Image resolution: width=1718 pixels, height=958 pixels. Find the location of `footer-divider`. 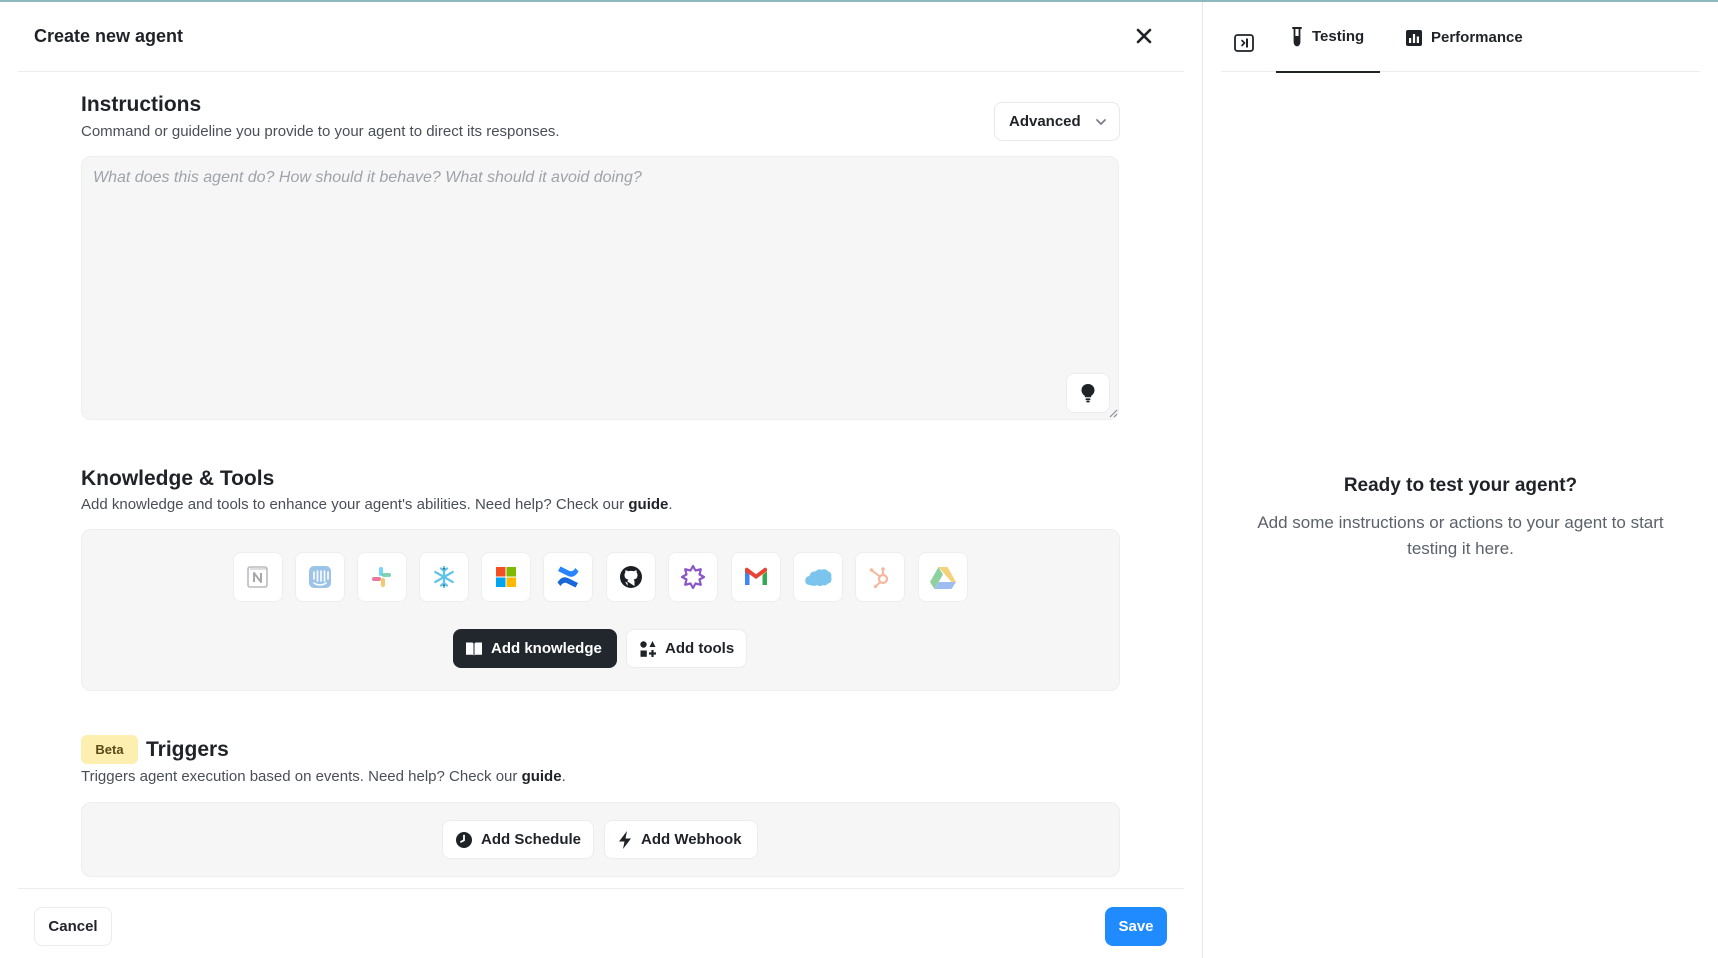

footer-divider is located at coordinates (601, 888).